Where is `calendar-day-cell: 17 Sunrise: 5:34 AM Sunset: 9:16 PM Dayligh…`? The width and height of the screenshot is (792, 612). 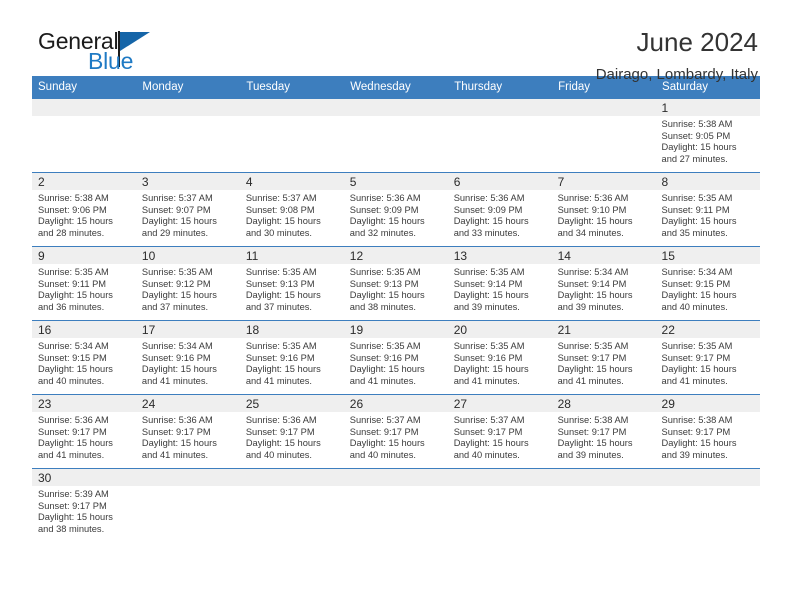 calendar-day-cell: 17 Sunrise: 5:34 AM Sunset: 9:16 PM Dayligh… is located at coordinates (187, 357).